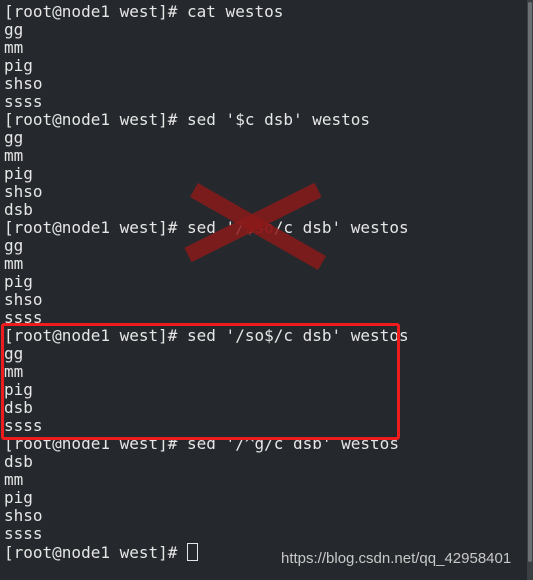 This screenshot has height=580, width=533. I want to click on command-line: [root@node1 west]# sed '$c dsb' westos, so click(187, 119).